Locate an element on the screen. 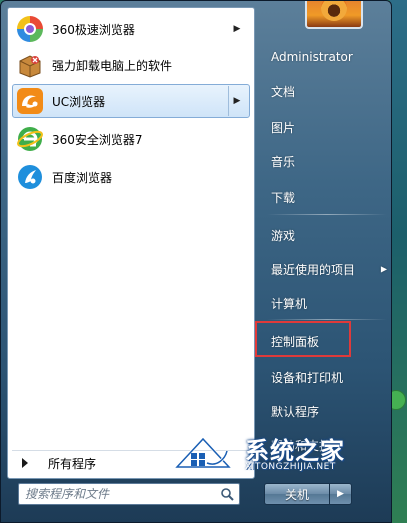  program-label: UC浏览器 is located at coordinates (79, 101).